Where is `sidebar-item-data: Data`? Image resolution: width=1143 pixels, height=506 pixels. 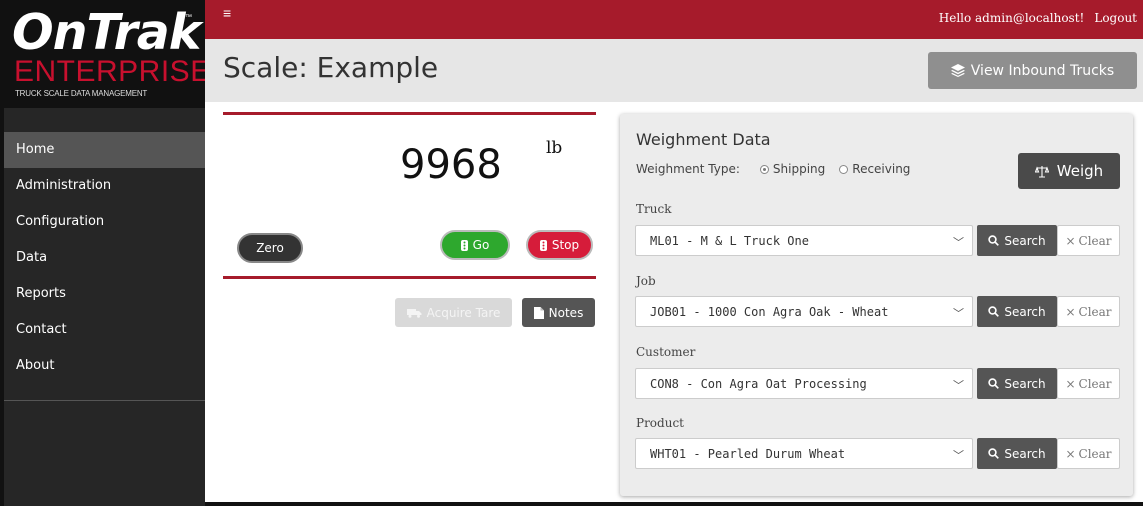 sidebar-item-data: Data is located at coordinates (104, 258).